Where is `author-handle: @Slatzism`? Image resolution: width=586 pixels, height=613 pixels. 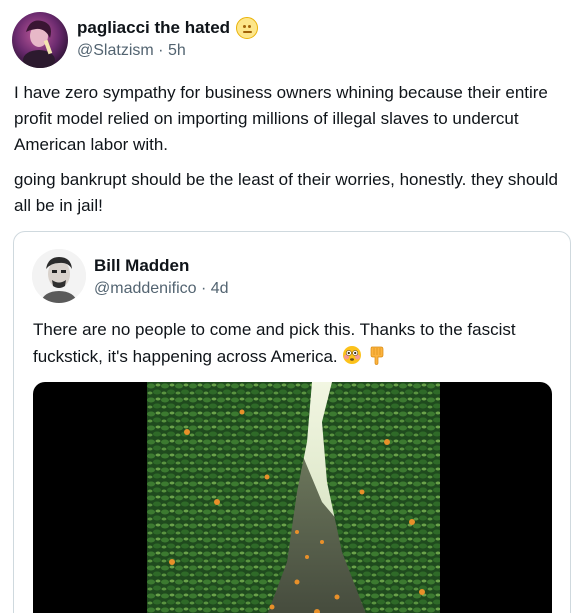
author-handle: @Slatzism is located at coordinates (115, 50).